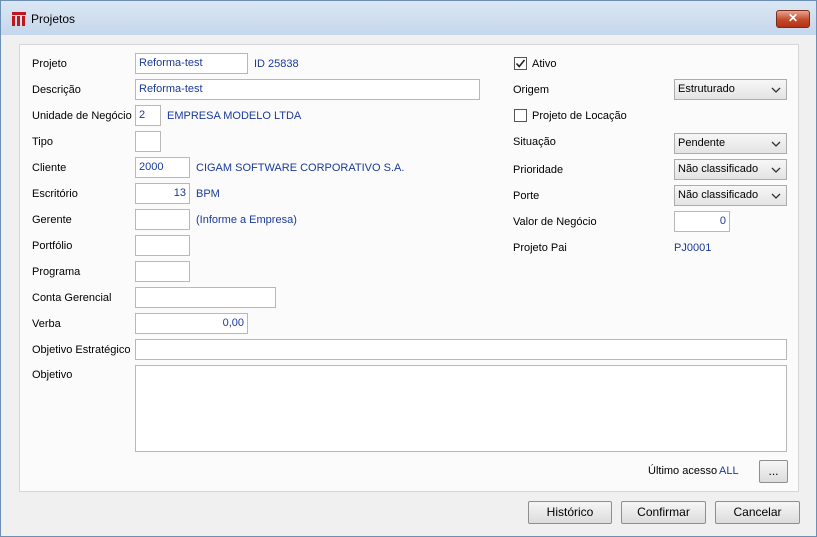 Image resolution: width=817 pixels, height=537 pixels. Describe the element at coordinates (706, 89) in the screenshot. I see `origem-value: Estruturado` at that location.